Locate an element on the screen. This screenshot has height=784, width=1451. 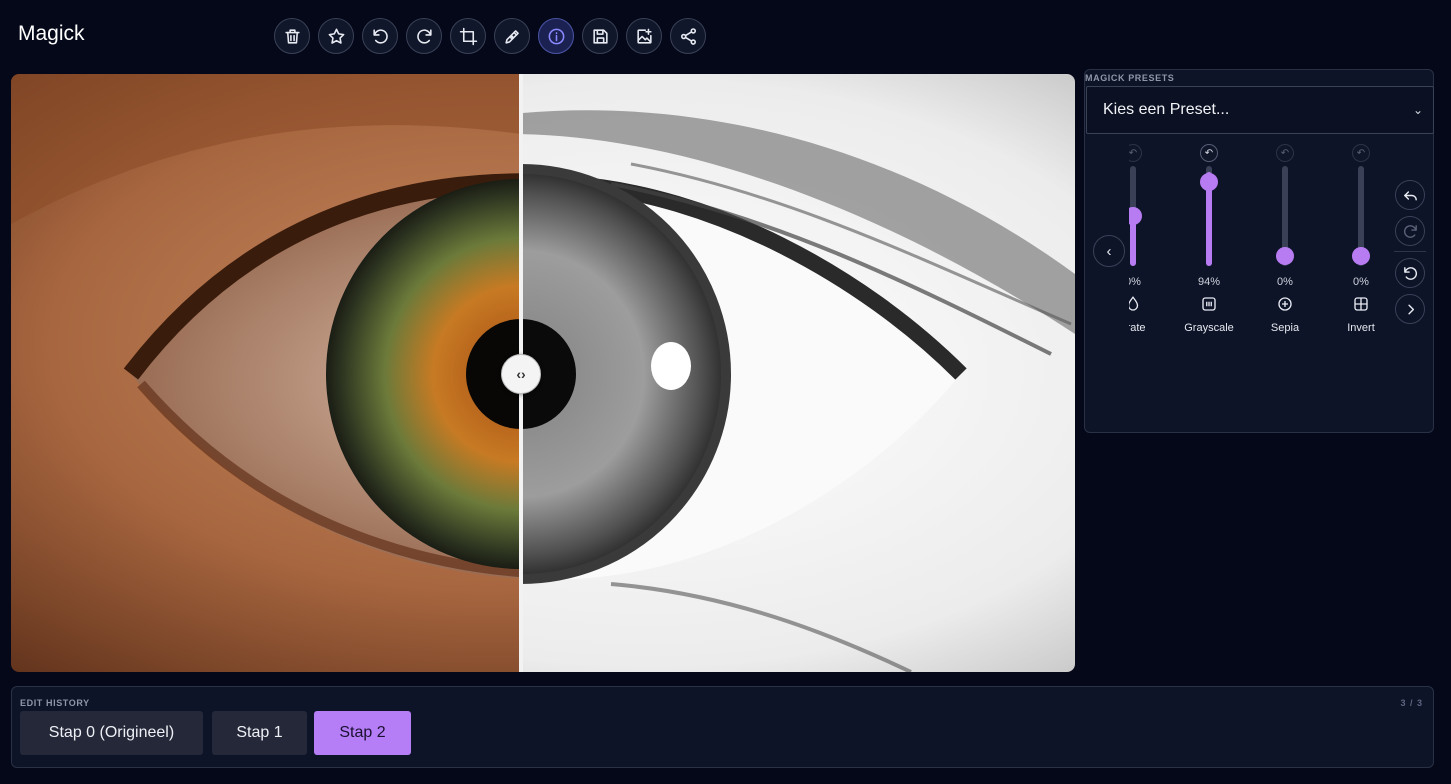
reset-icon is located at coordinates (1410, 273).